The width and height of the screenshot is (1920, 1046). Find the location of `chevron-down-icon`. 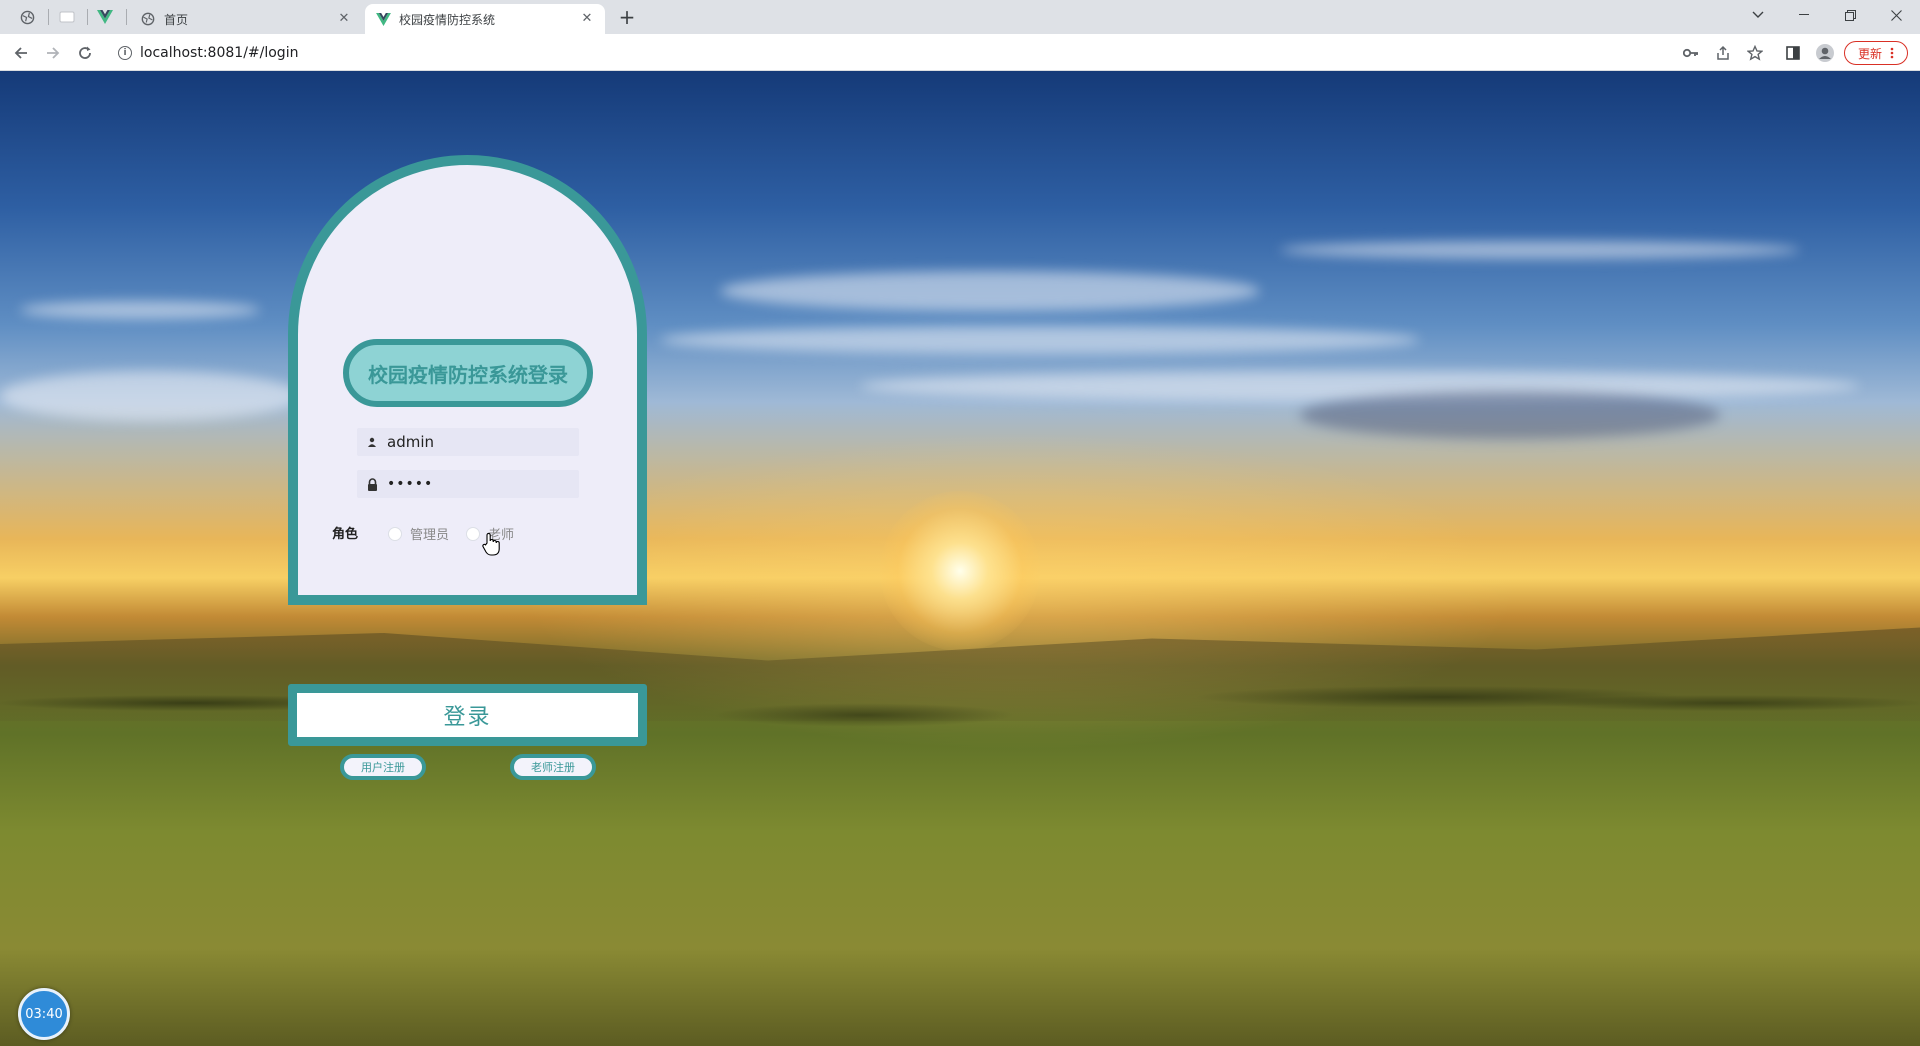

chevron-down-icon is located at coordinates (1758, 14).